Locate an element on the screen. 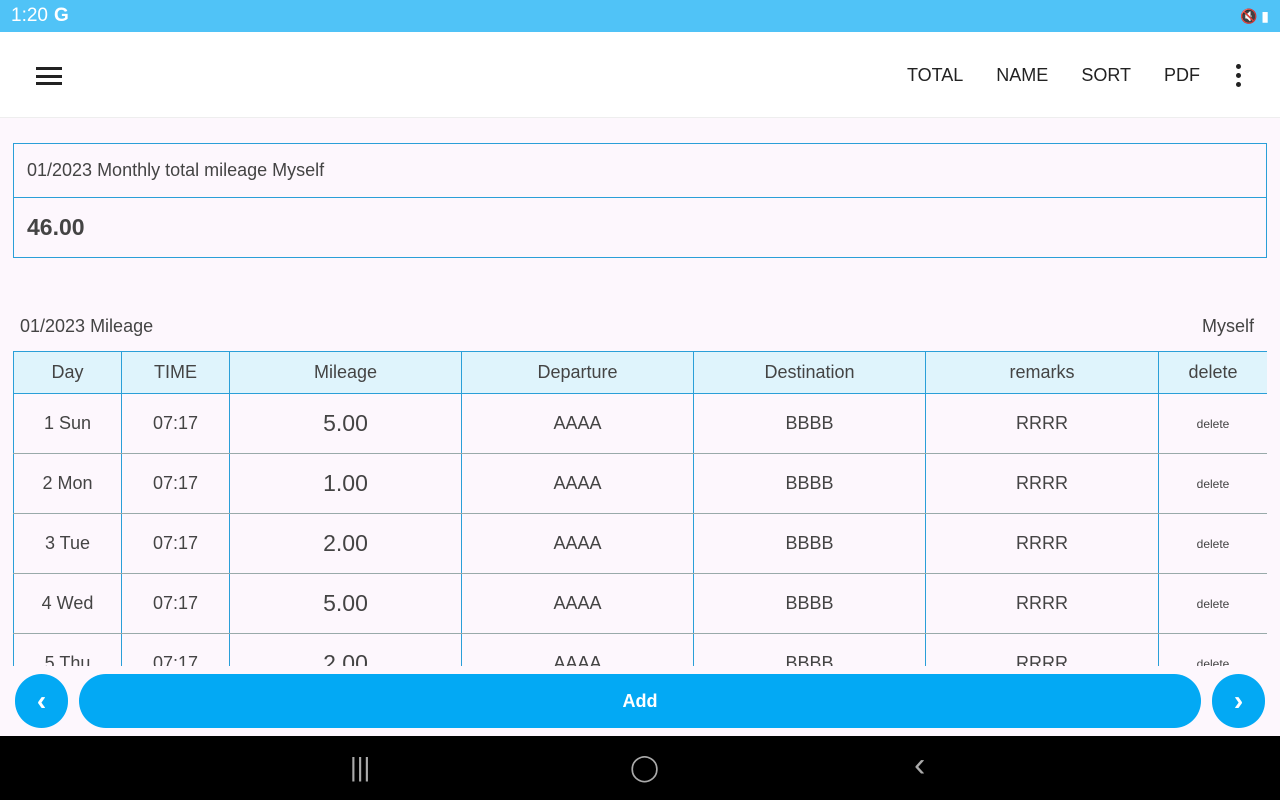 The width and height of the screenshot is (1280, 800). home-icon: ◯ is located at coordinates (644, 767).